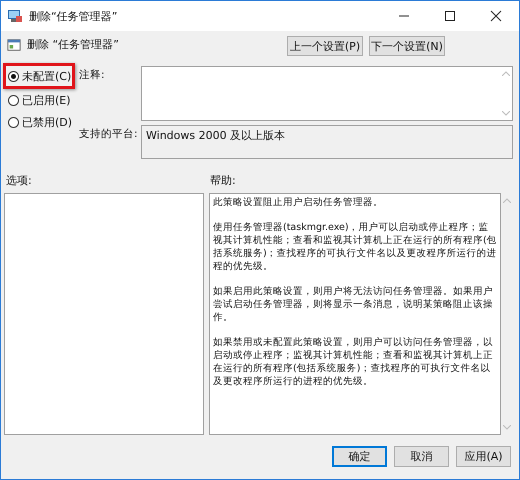  Describe the element at coordinates (19, 181) in the screenshot. I see `options-label: 选项:` at that location.